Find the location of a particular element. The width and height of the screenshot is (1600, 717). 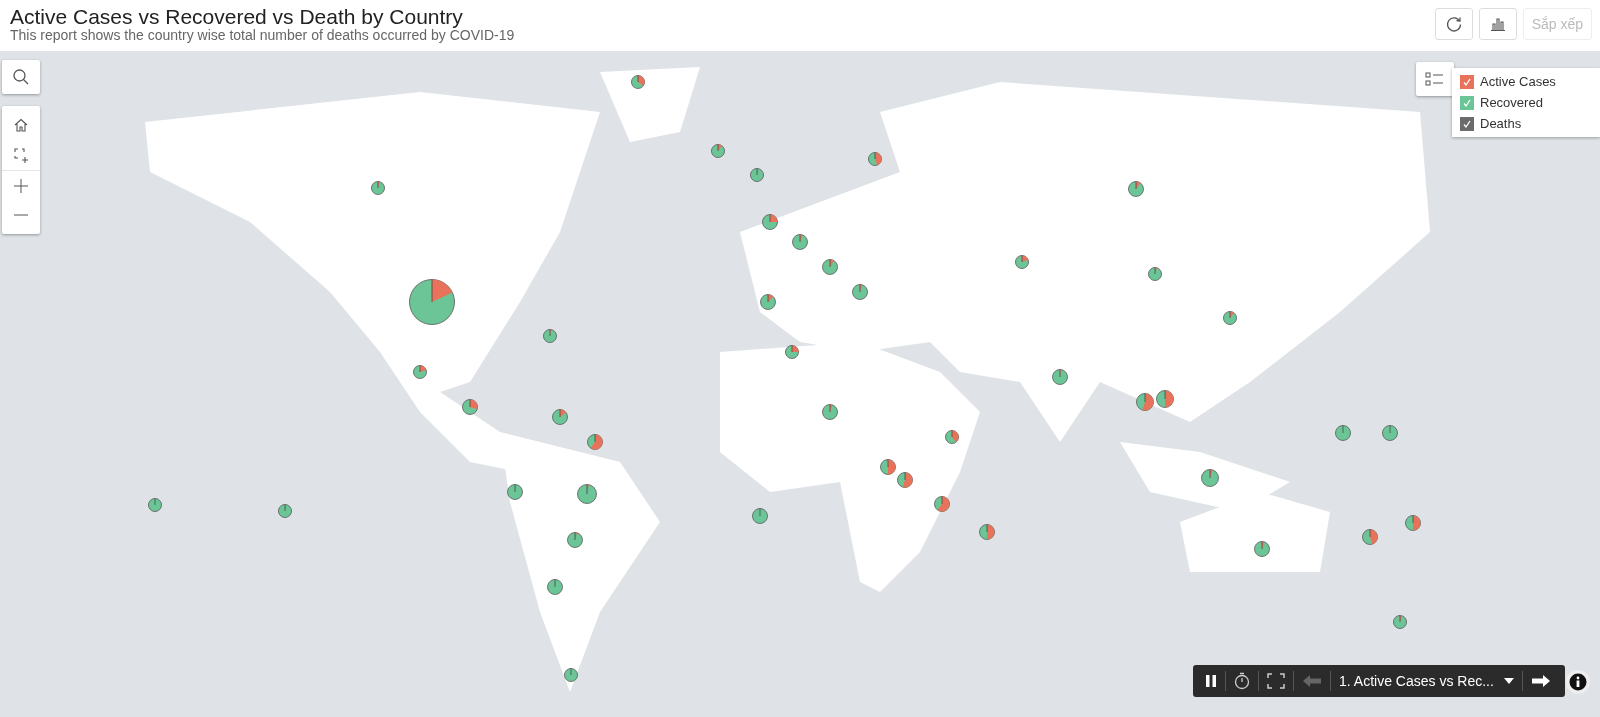

legend-label: Recovered is located at coordinates (1511, 102).